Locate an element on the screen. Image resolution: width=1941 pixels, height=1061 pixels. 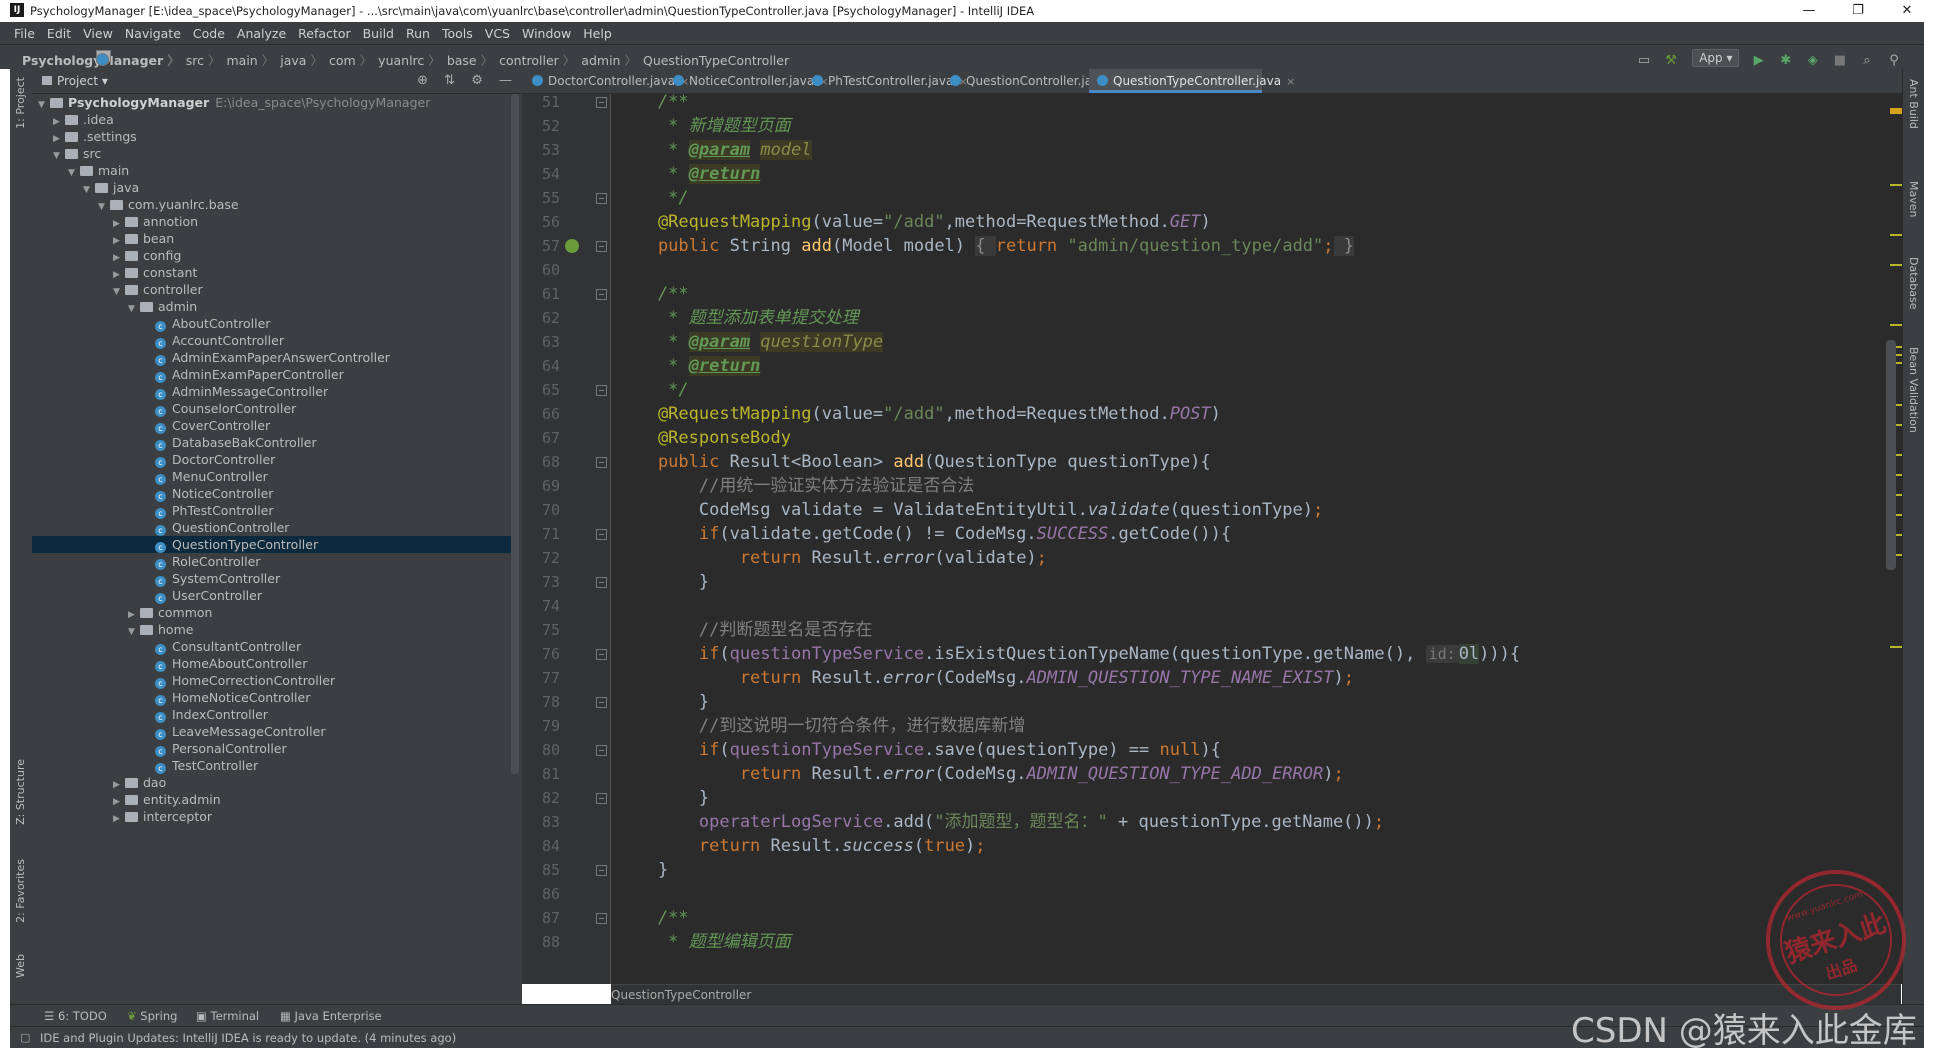
warning-marker is located at coordinates (1896, 111).